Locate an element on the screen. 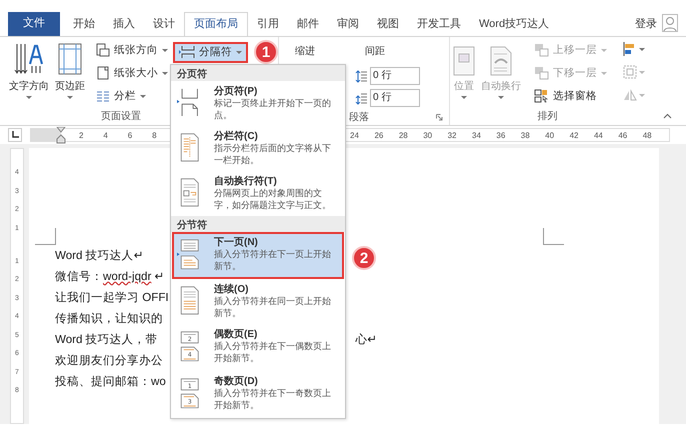  menu-section-header: 分节符 is located at coordinates (258, 224).